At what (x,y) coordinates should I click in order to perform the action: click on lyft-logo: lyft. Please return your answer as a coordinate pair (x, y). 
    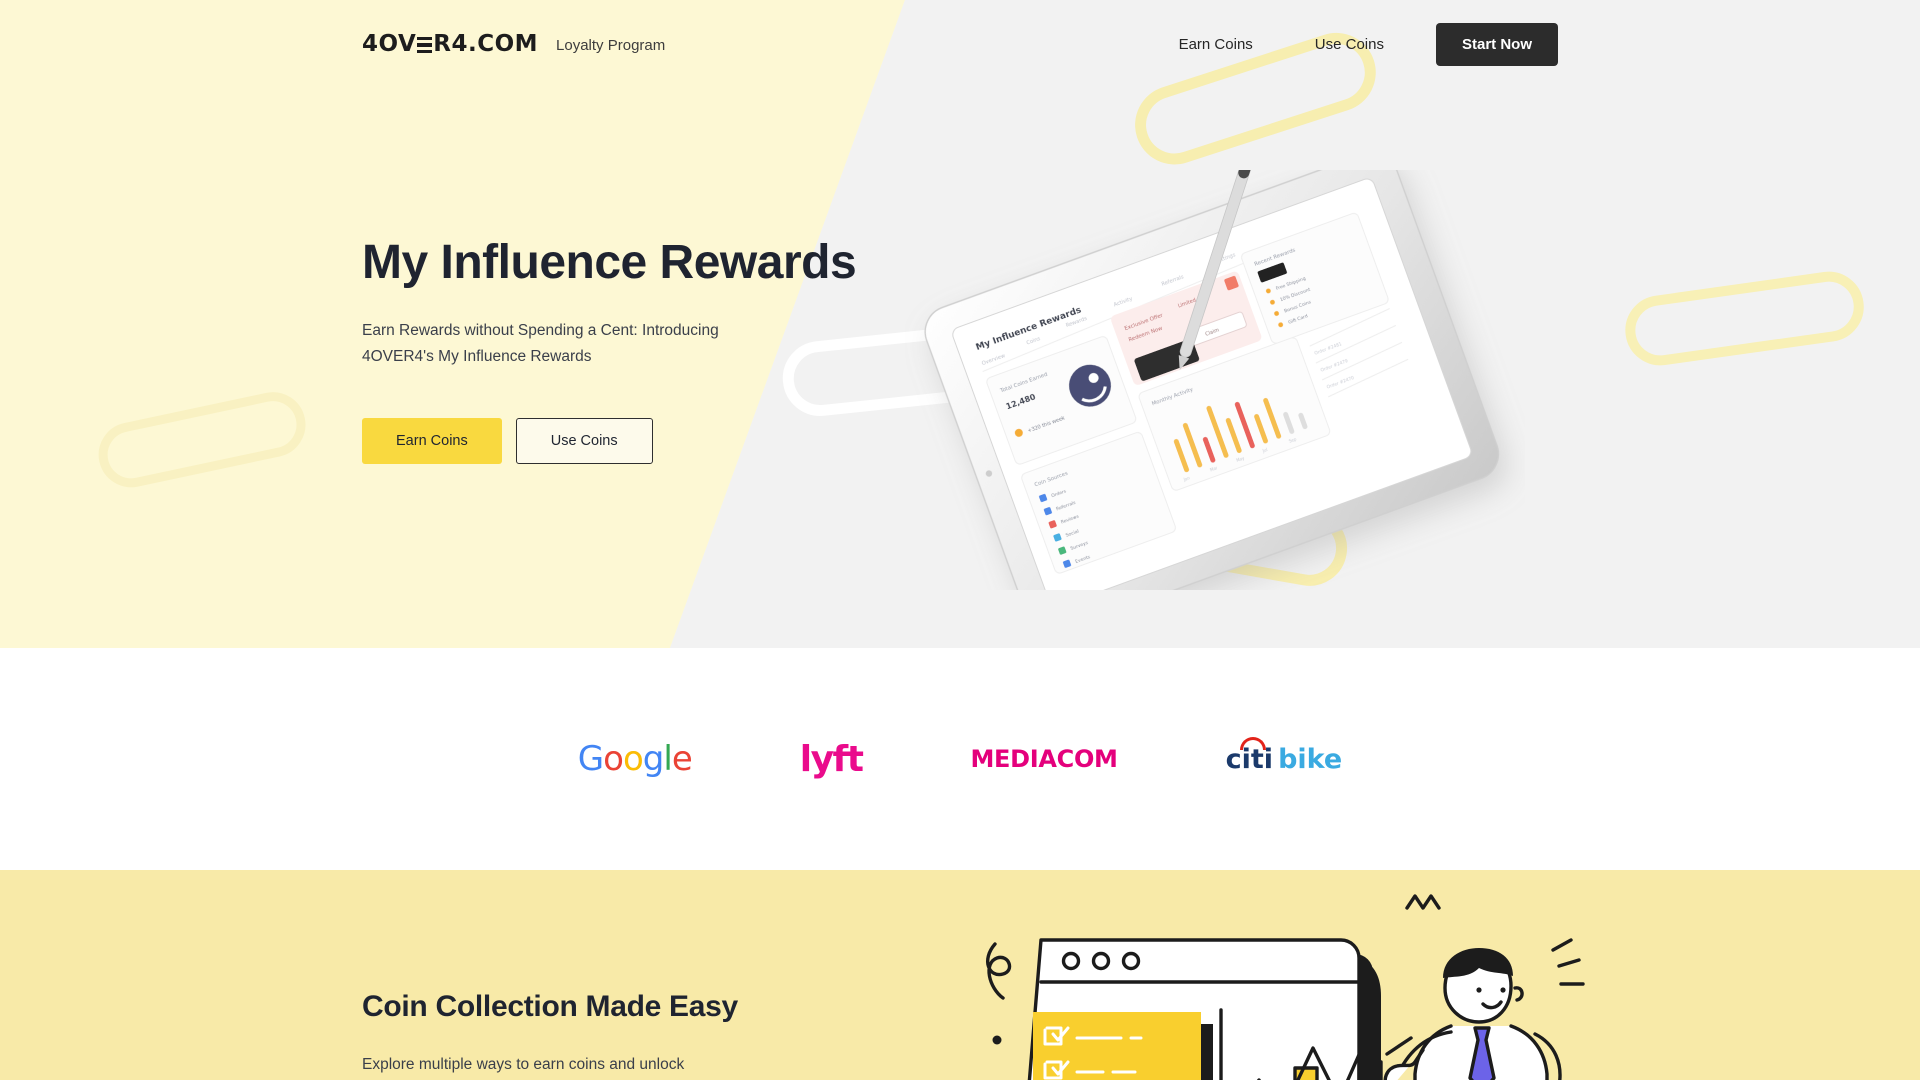
    Looking at the image, I should click on (831, 759).